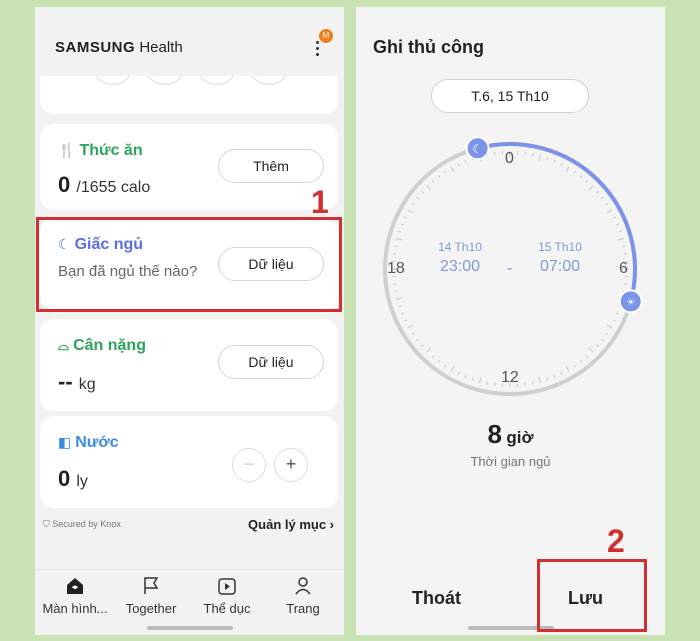 Image resolution: width=700 pixels, height=641 pixels. What do you see at coordinates (82, 524) in the screenshot?
I see `knox-label: ⛉ Secured by Knox` at bounding box center [82, 524].